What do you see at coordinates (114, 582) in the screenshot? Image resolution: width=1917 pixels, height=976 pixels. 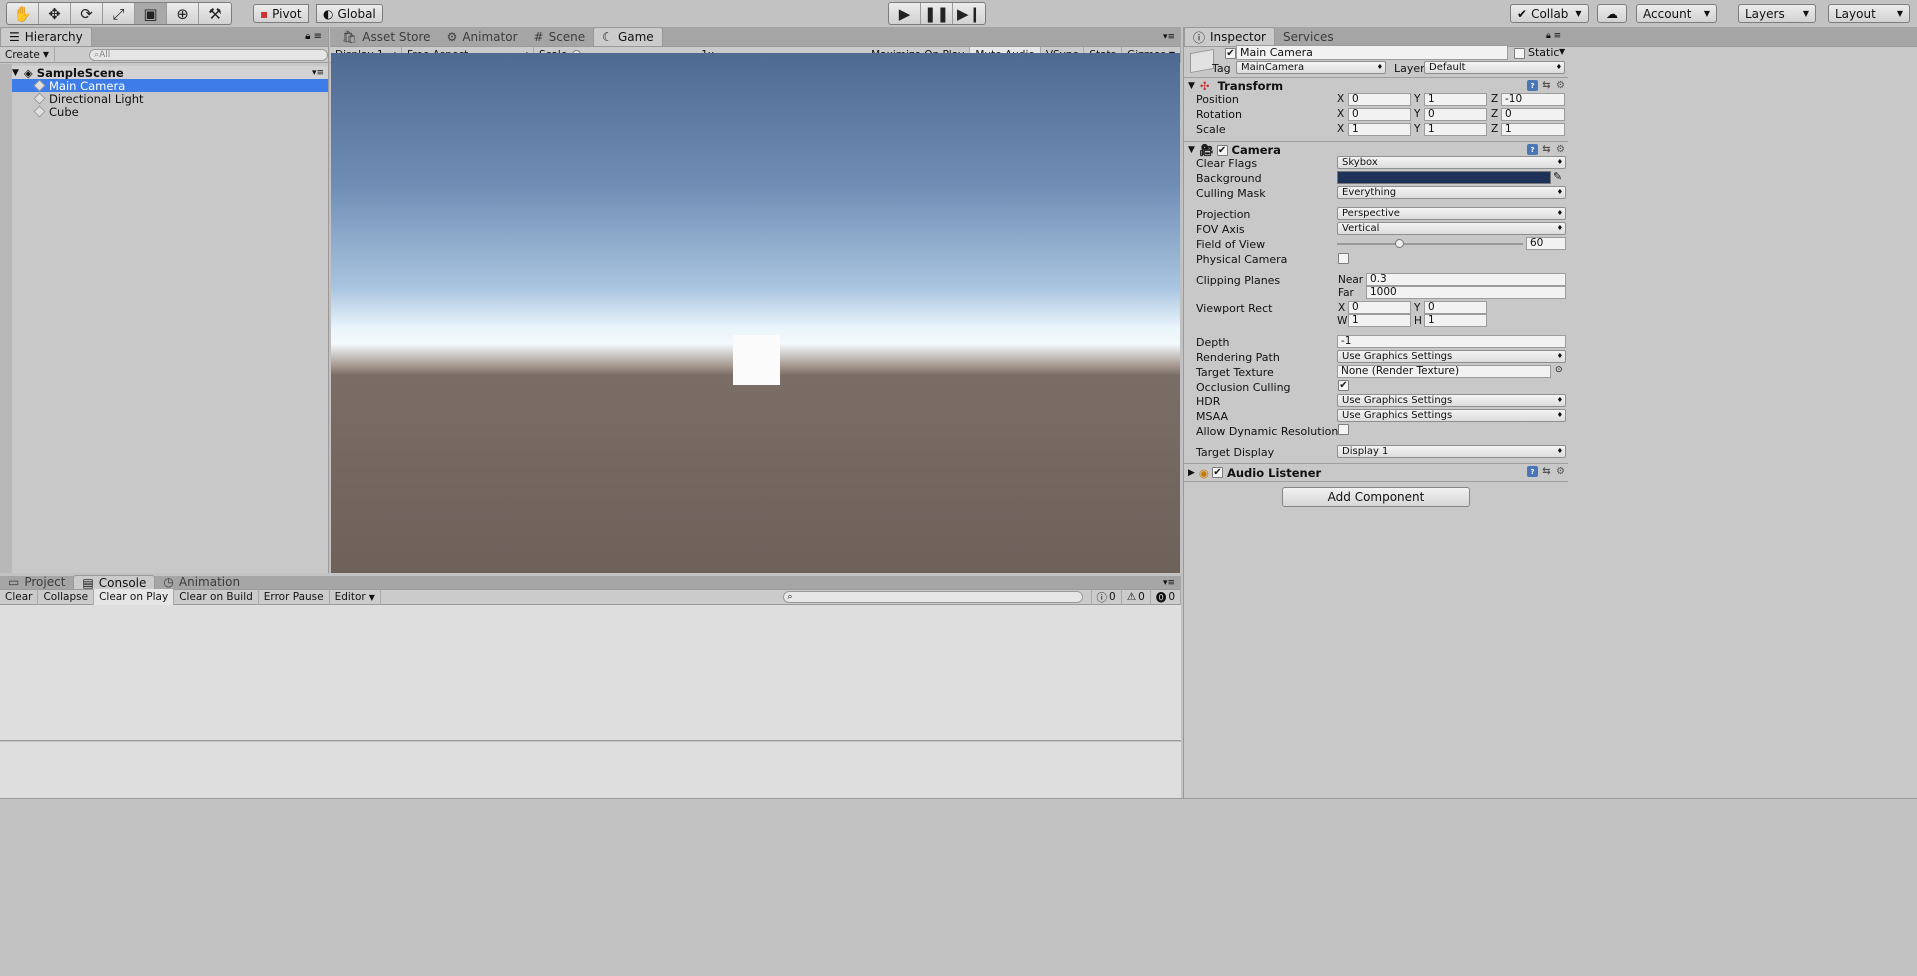 I see `tab-console: ▤ Console` at bounding box center [114, 582].